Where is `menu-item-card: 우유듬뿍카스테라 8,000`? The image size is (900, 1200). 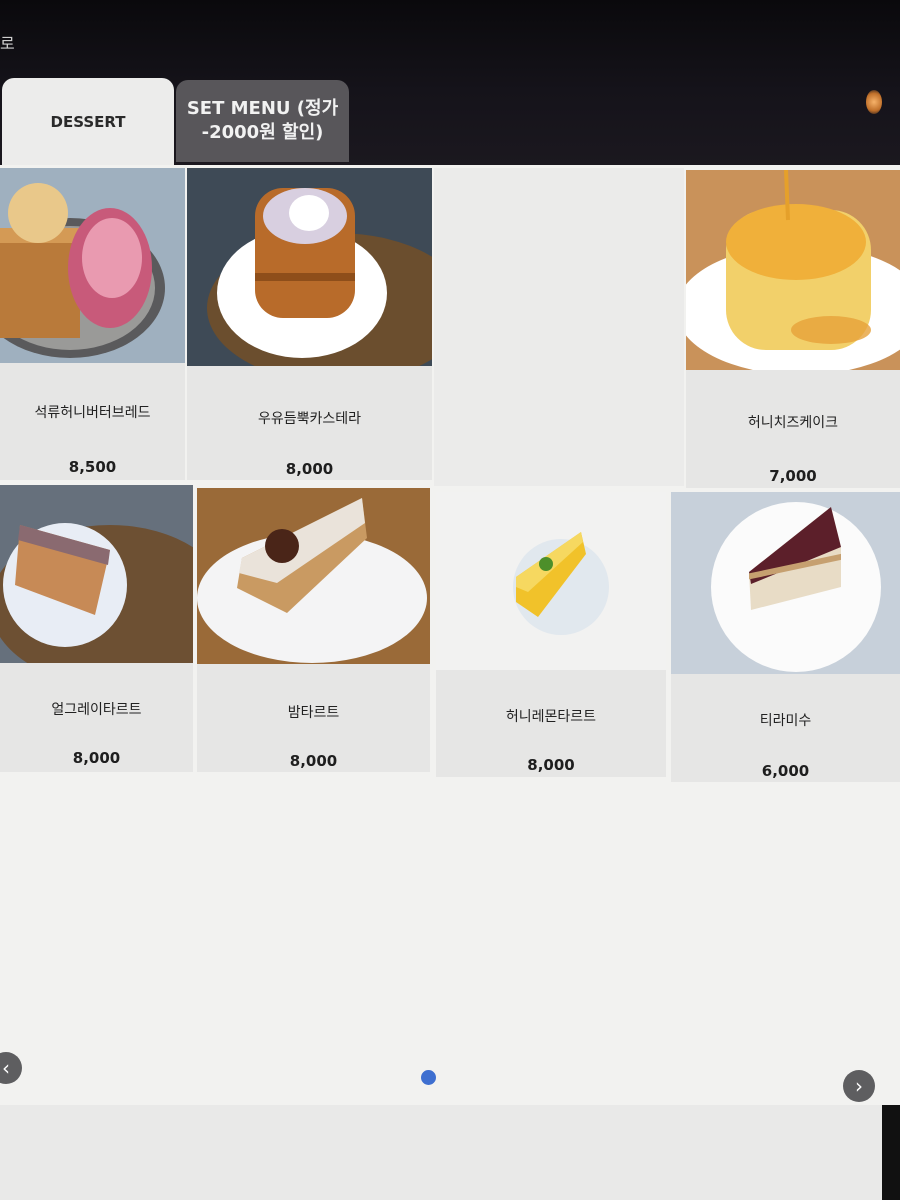 menu-item-card: 우유듬뿍카스테라 8,000 is located at coordinates (309, 324).